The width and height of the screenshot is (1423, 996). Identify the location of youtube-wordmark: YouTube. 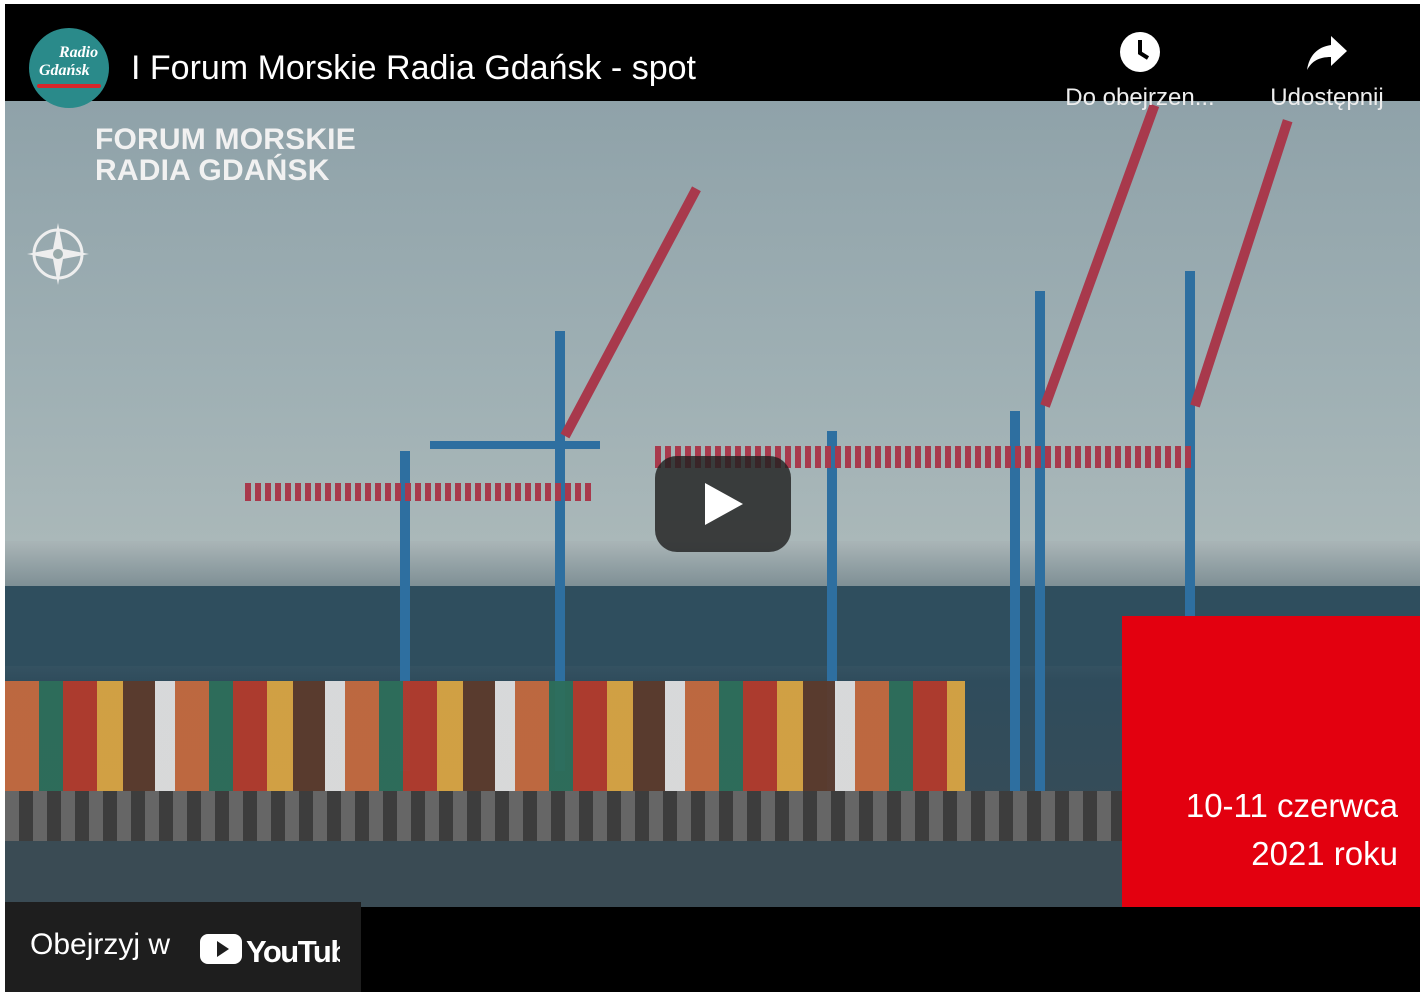
(293, 951).